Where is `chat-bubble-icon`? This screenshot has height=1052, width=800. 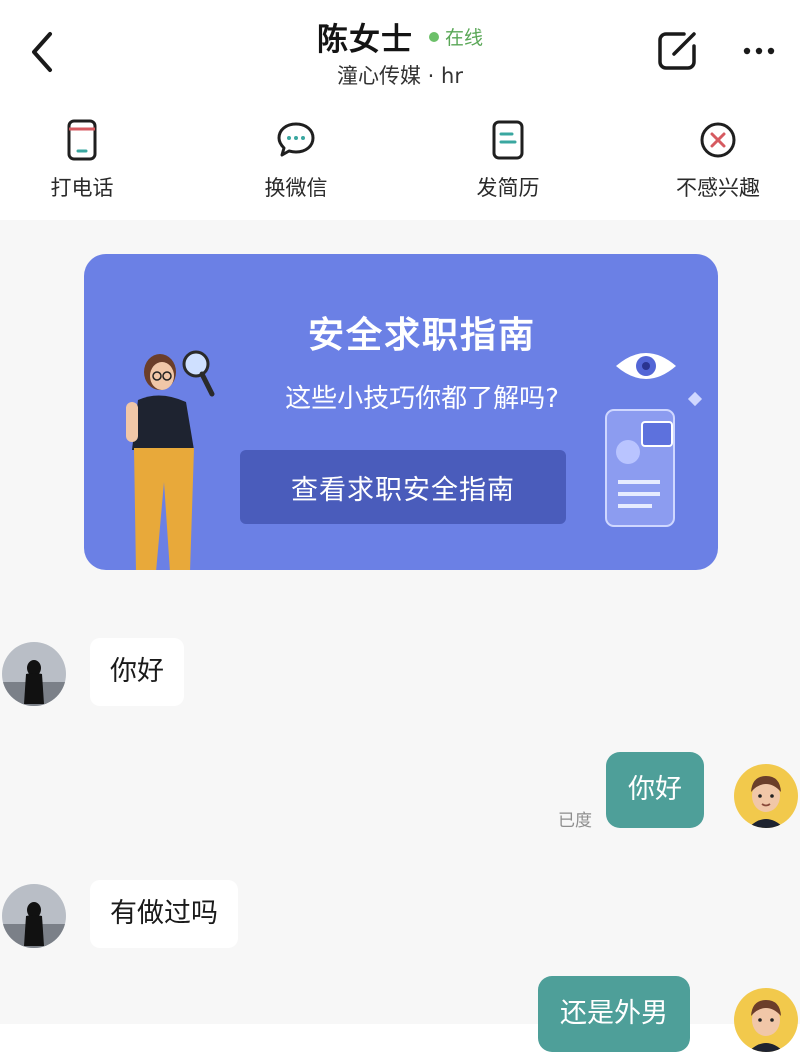 chat-bubble-icon is located at coordinates (296, 139).